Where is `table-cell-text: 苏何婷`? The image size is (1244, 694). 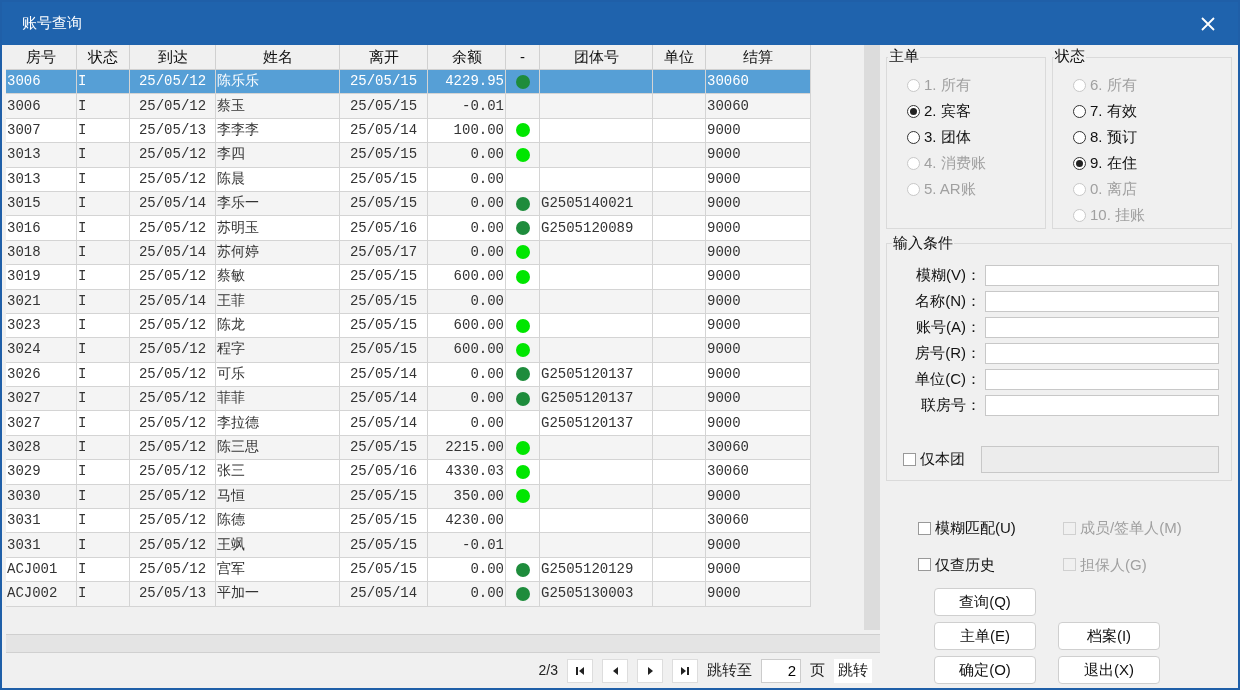 table-cell-text: 苏何婷 is located at coordinates (238, 252).